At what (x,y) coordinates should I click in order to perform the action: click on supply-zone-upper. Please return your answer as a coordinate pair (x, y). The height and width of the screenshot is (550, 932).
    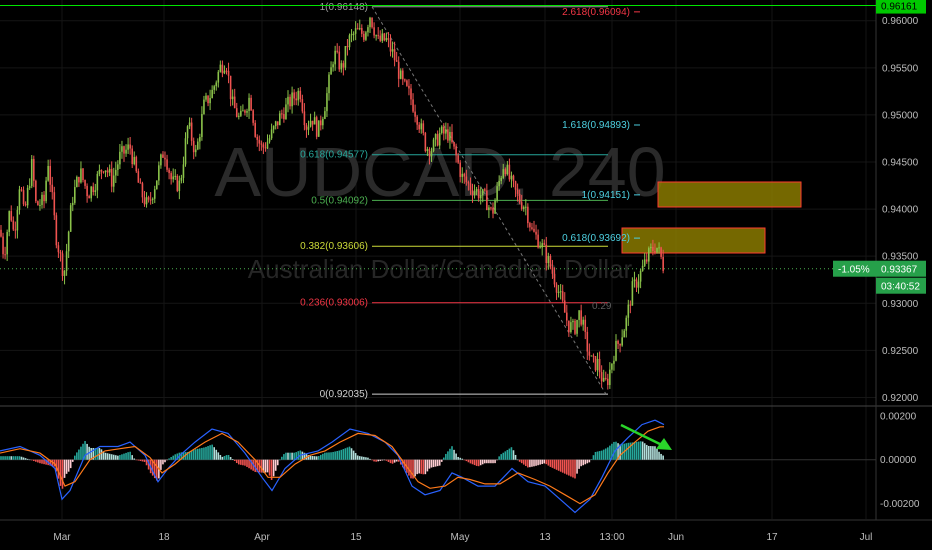
    Looking at the image, I should click on (729, 194).